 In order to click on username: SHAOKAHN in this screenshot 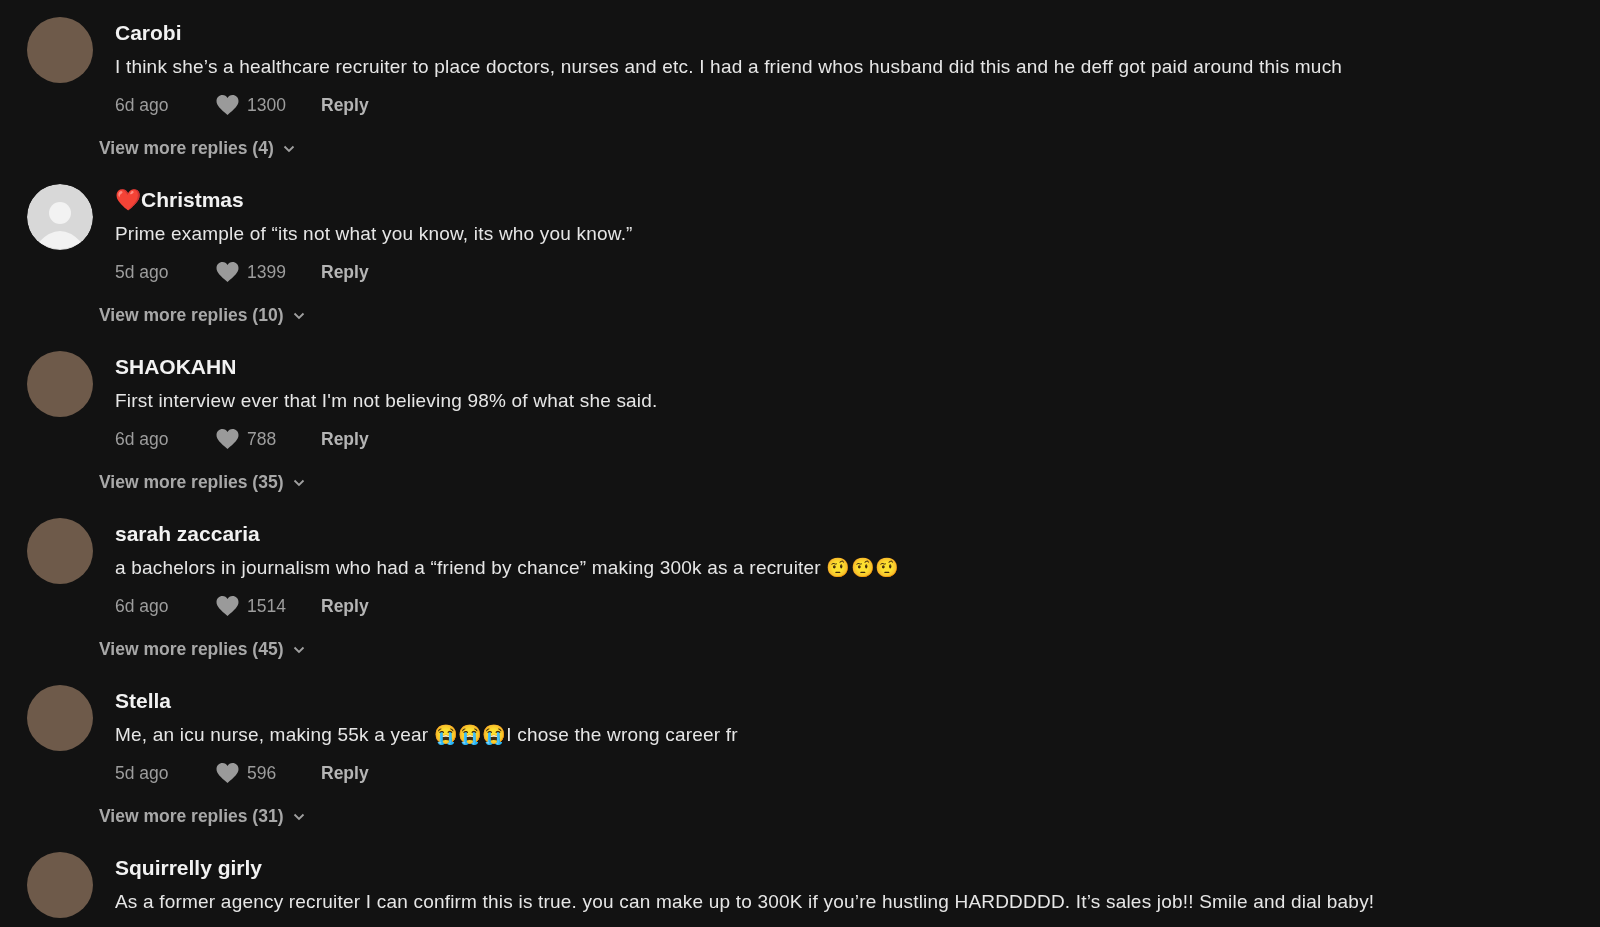, I will do `click(857, 367)`.